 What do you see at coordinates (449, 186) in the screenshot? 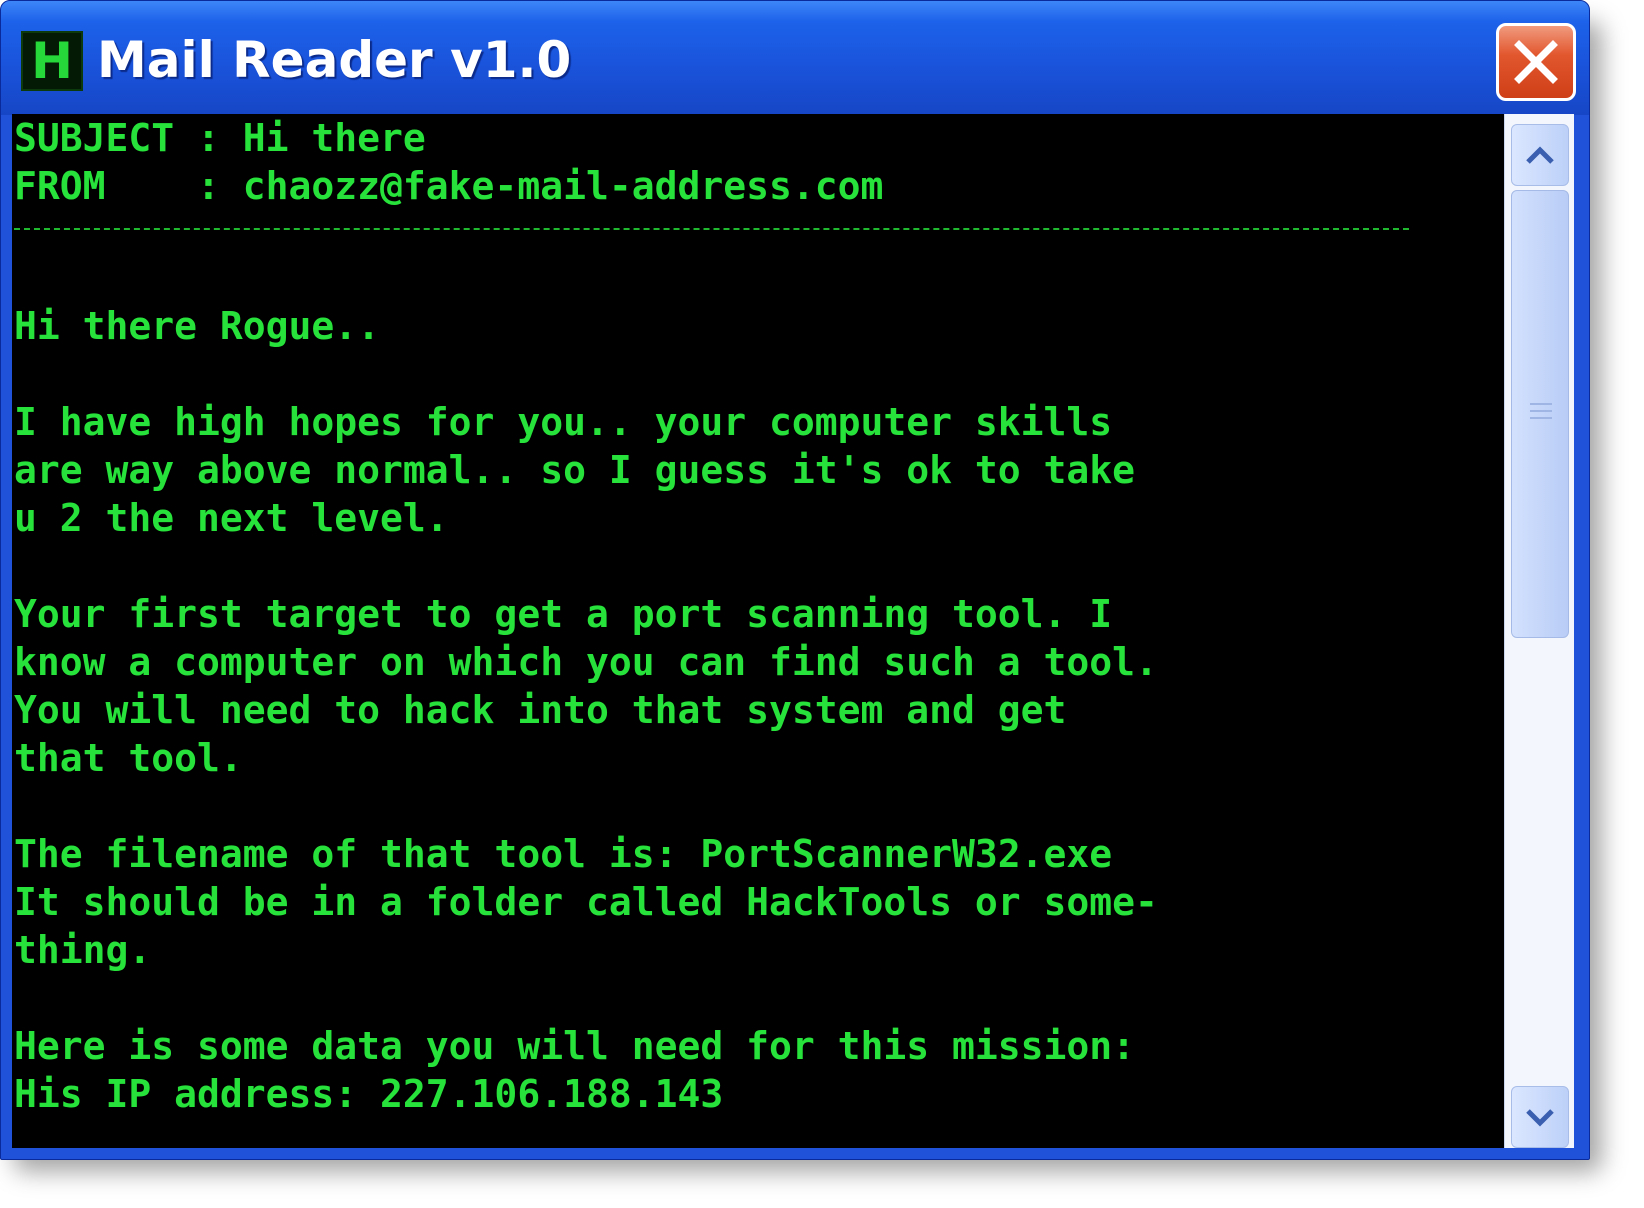
I see `from-row: FROM : chaozz@fake-mail-address.com` at bounding box center [449, 186].